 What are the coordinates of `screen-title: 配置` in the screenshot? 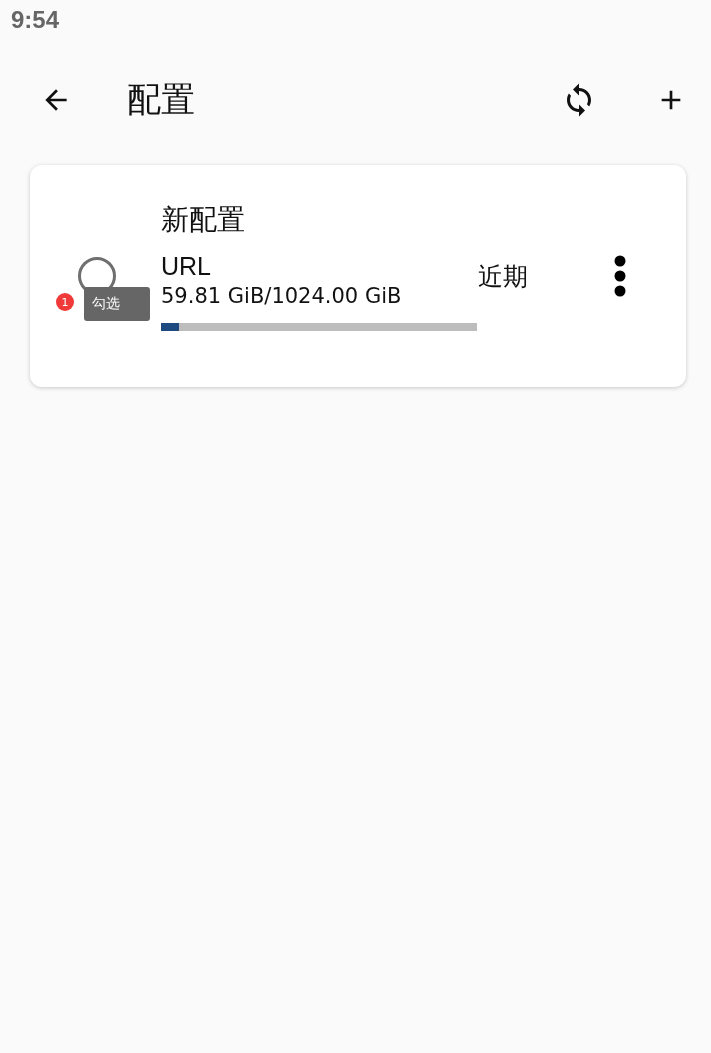 It's located at (161, 99).